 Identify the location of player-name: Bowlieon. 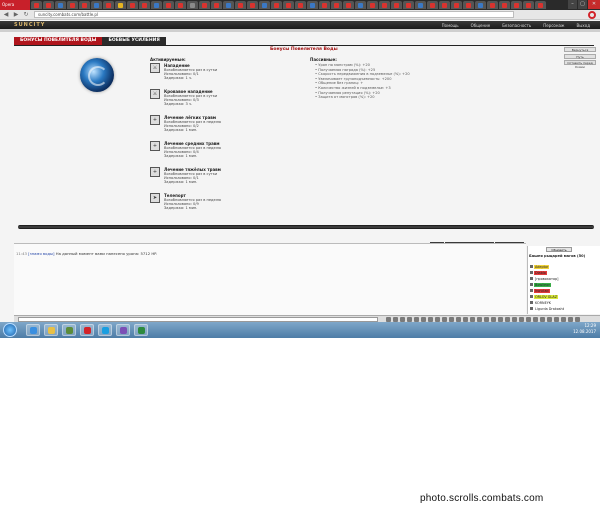
(543, 284).